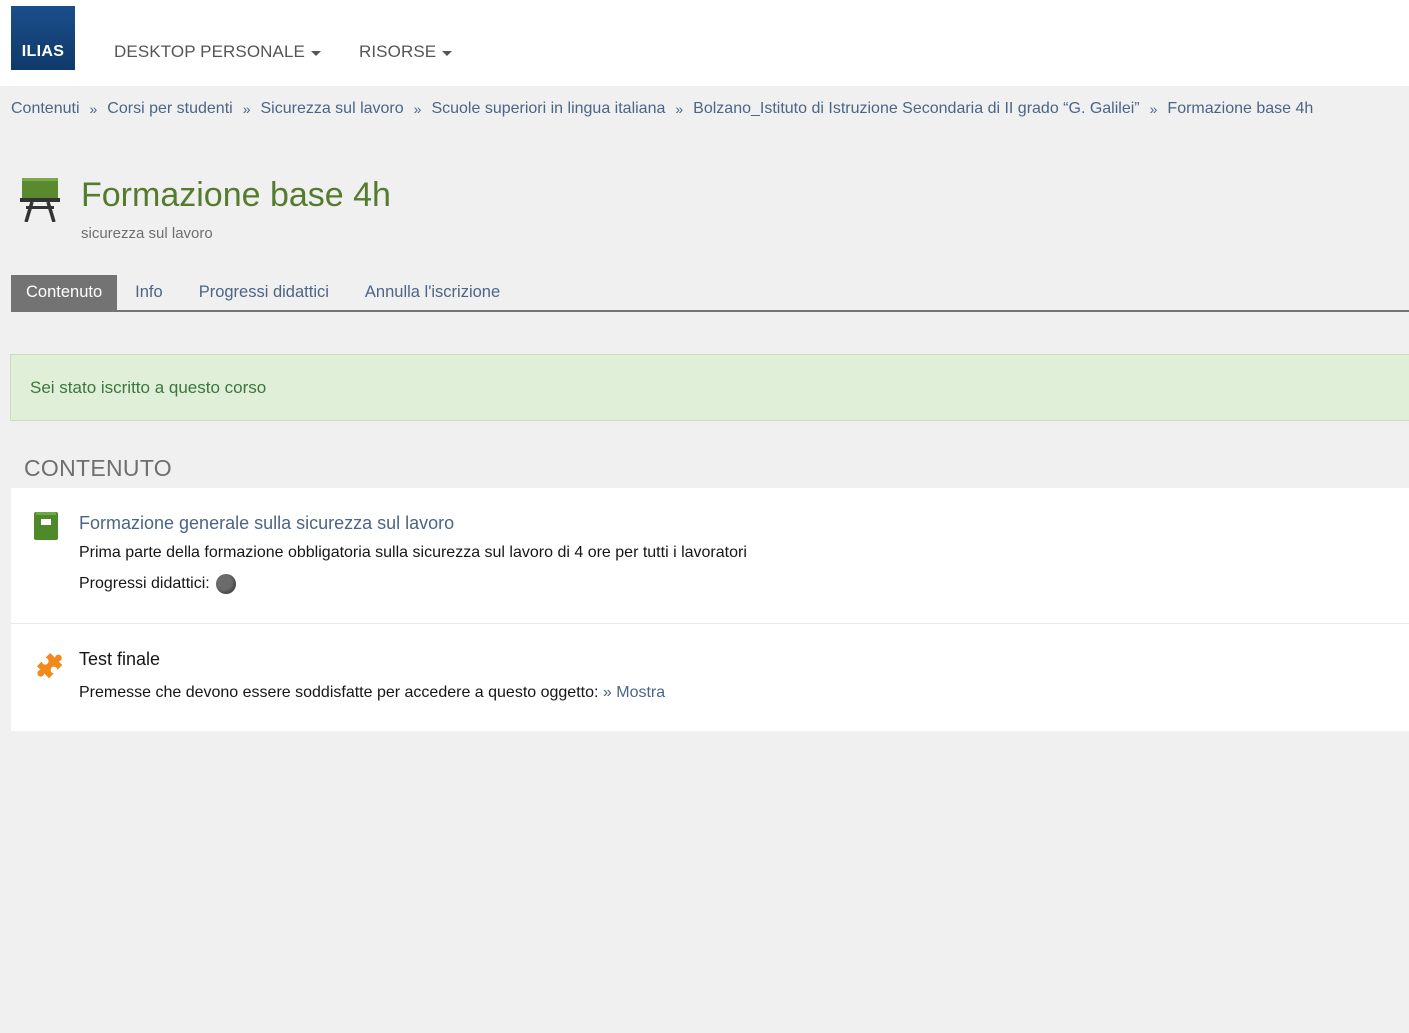  I want to click on progress-label: Progressi didattici:, so click(144, 583).